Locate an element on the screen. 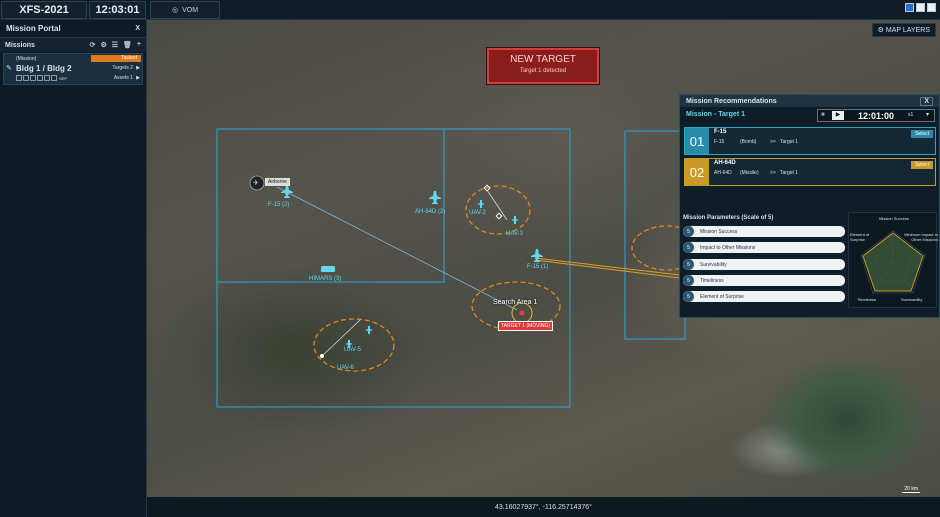 The image size is (940, 517). himars-icon is located at coordinates (328, 269).